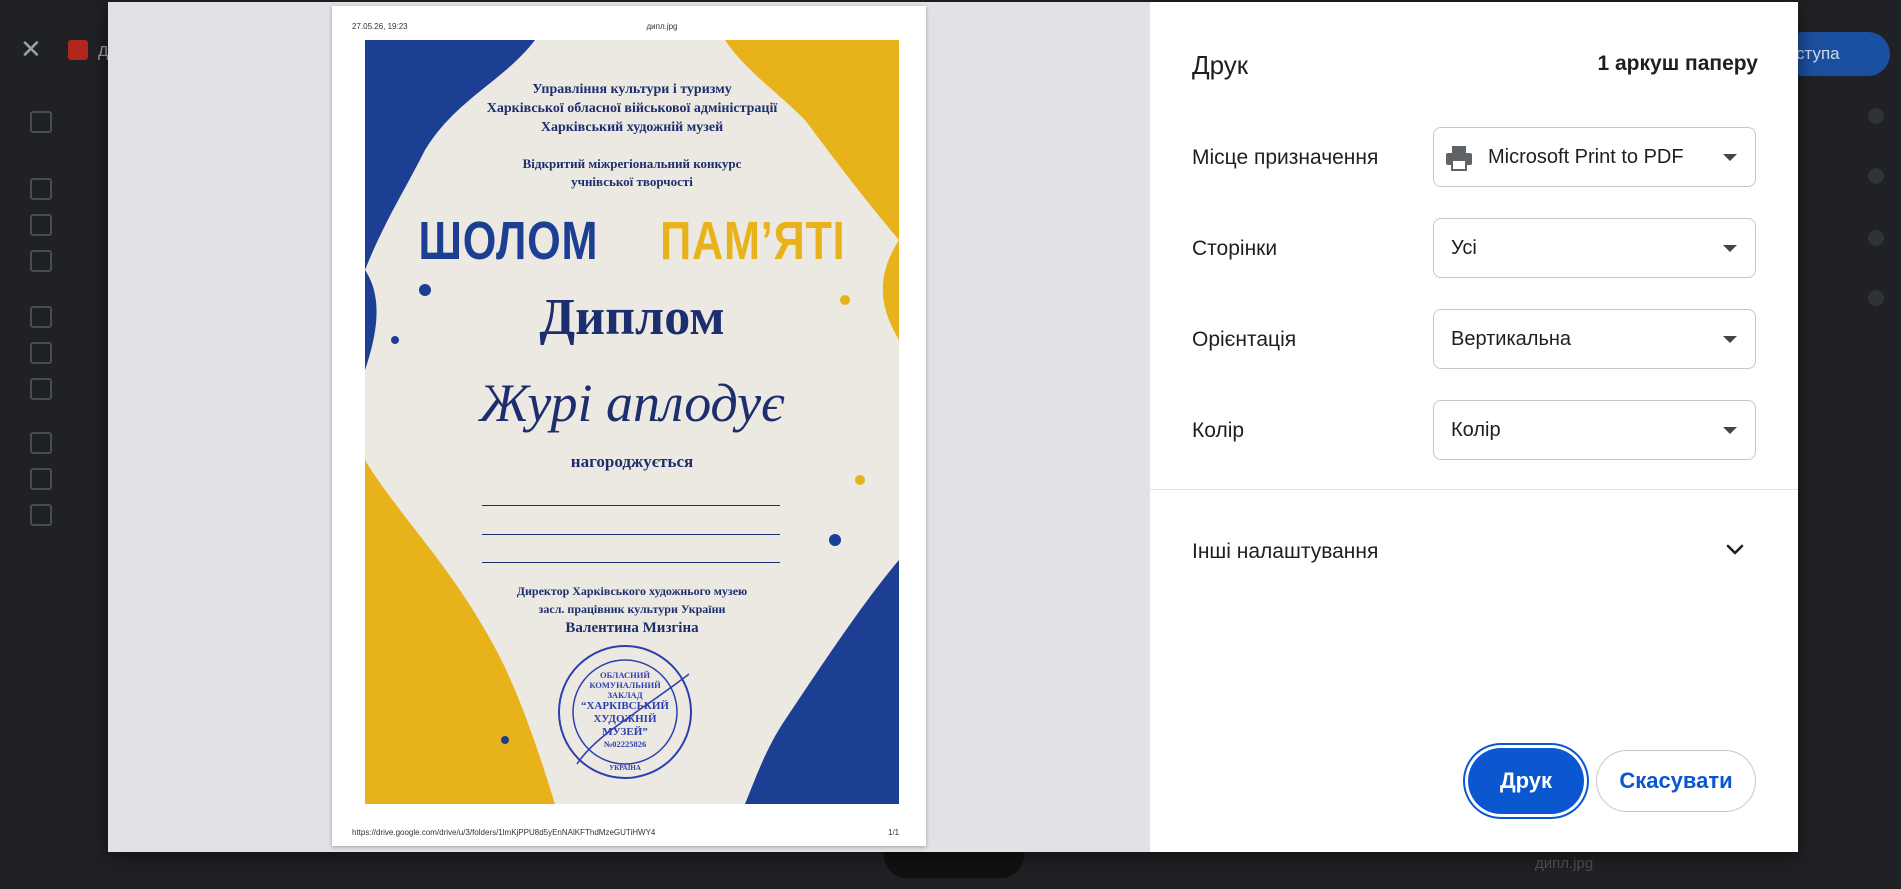 Image resolution: width=1901 pixels, height=889 pixels. Describe the element at coordinates (632, 591) in the screenshot. I see `diploma-signer-line1: Директор Харківського художнього музею` at that location.